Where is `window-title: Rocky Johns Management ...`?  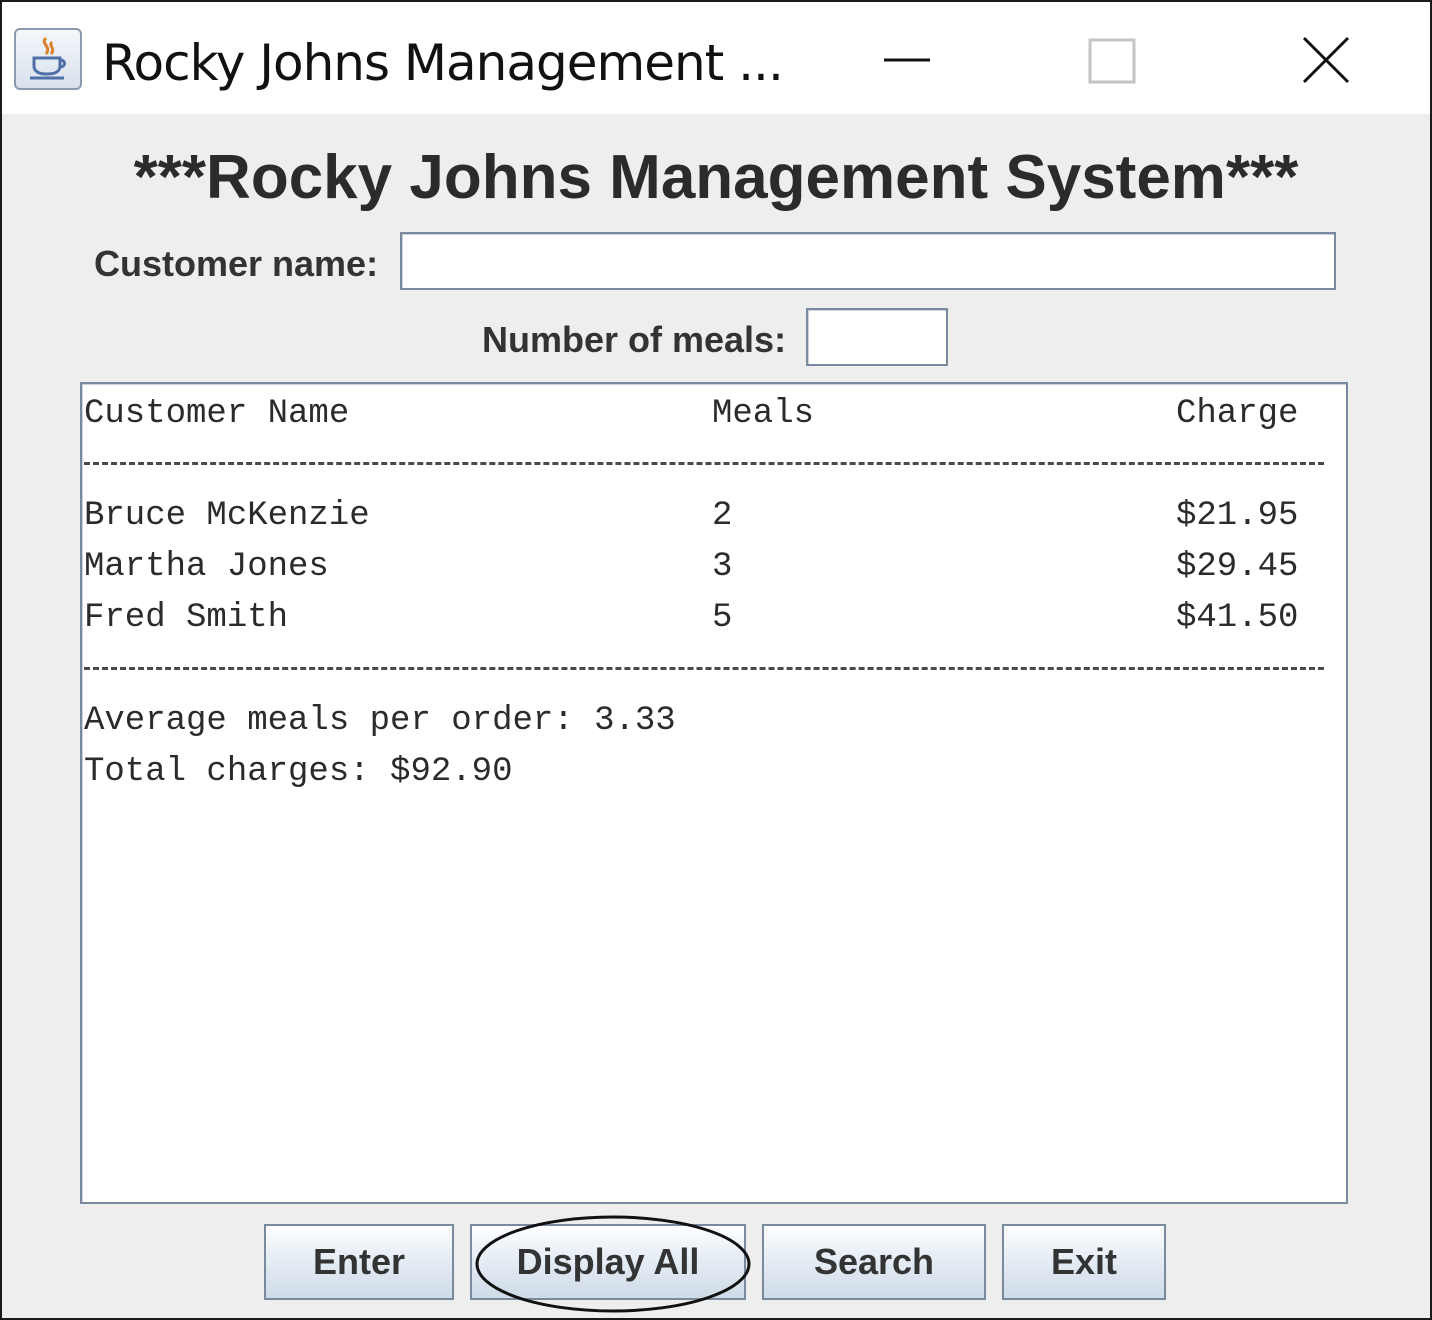
window-title: Rocky Johns Management ... is located at coordinates (443, 63).